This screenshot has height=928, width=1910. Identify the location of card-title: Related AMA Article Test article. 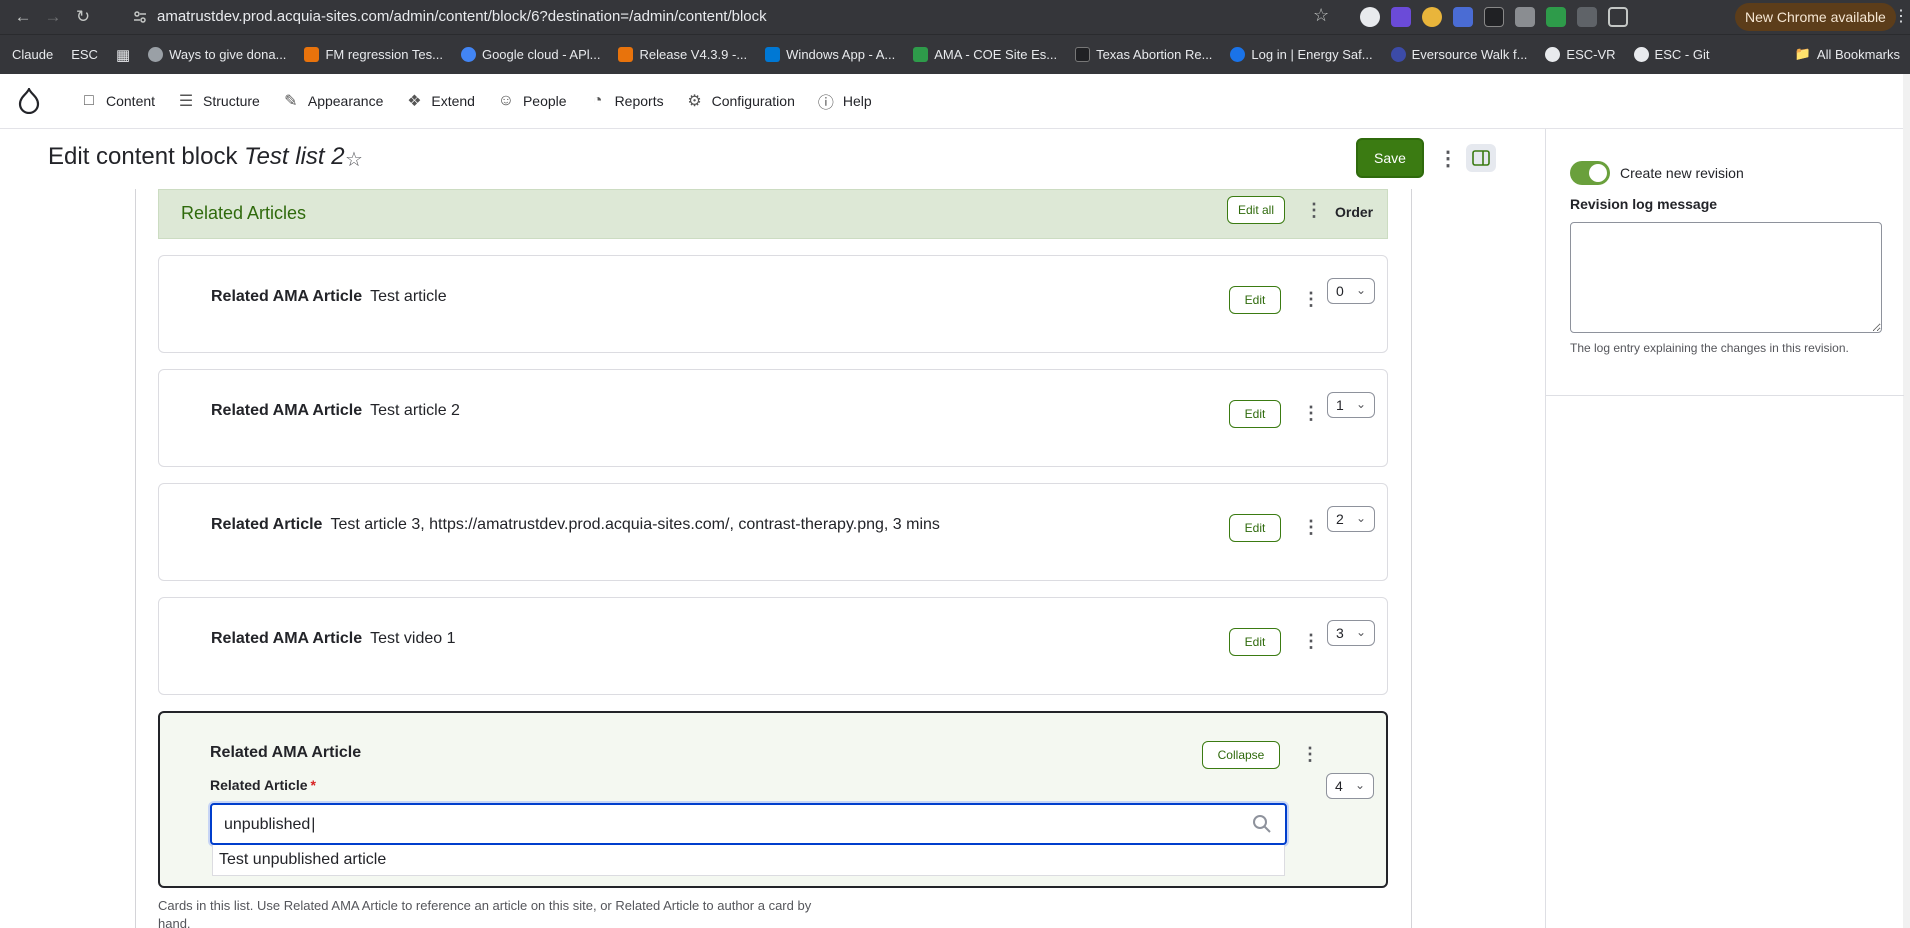
(329, 296).